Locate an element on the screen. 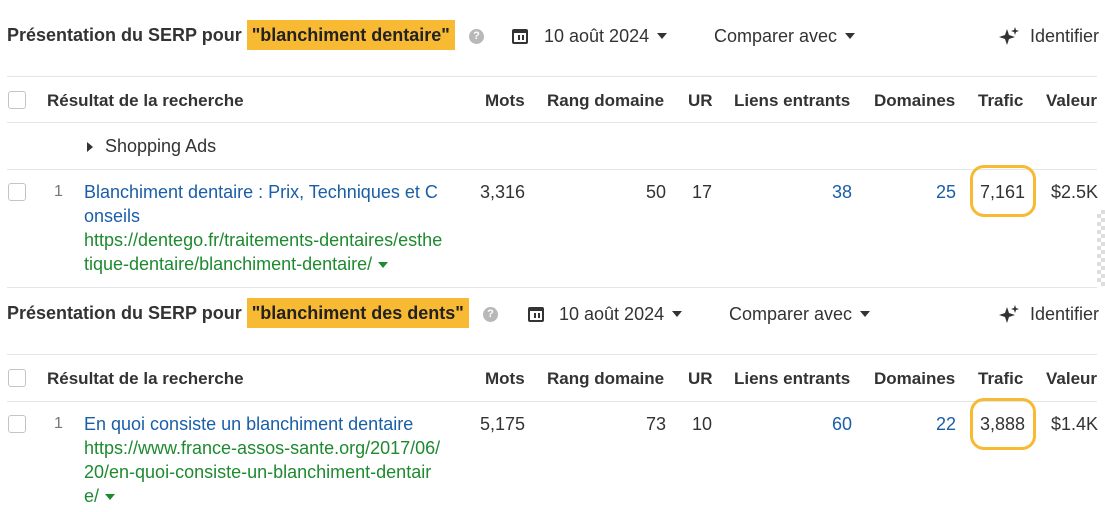  backlinks-link: 38 is located at coordinates (831, 192).